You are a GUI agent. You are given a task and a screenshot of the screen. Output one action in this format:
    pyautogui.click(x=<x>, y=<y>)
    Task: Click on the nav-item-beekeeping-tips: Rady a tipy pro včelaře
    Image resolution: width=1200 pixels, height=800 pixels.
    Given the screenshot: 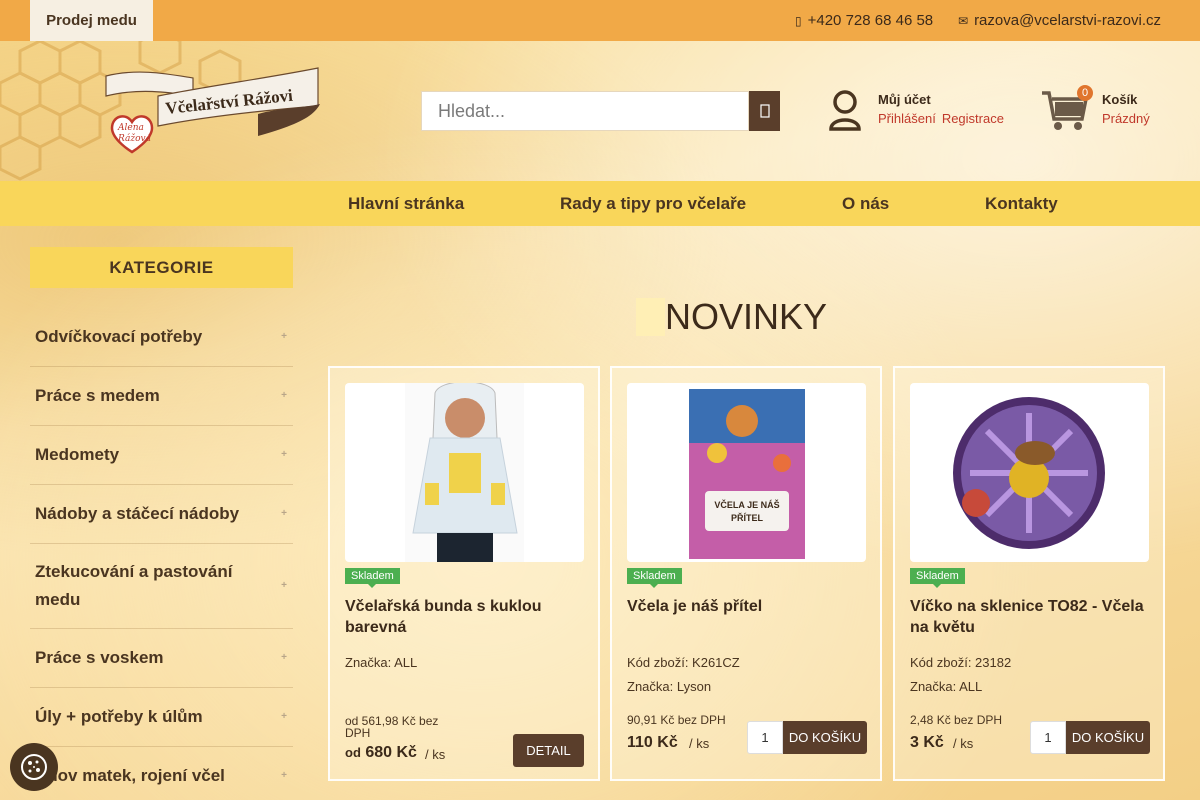 What is the action you would take?
    pyautogui.click(x=653, y=204)
    